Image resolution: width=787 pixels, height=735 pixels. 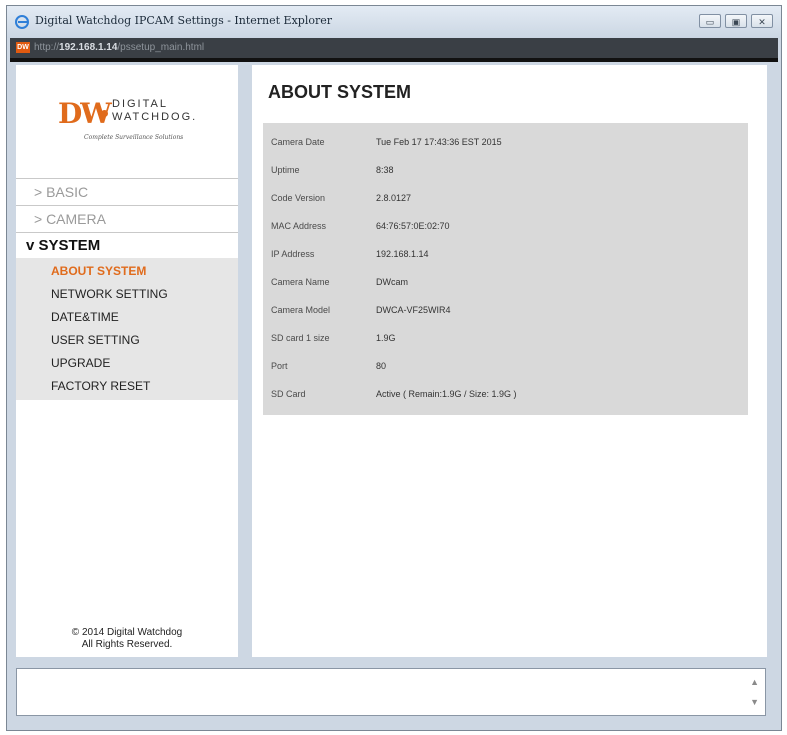 What do you see at coordinates (298, 142) in the screenshot?
I see `info-label: Camera Date` at bounding box center [298, 142].